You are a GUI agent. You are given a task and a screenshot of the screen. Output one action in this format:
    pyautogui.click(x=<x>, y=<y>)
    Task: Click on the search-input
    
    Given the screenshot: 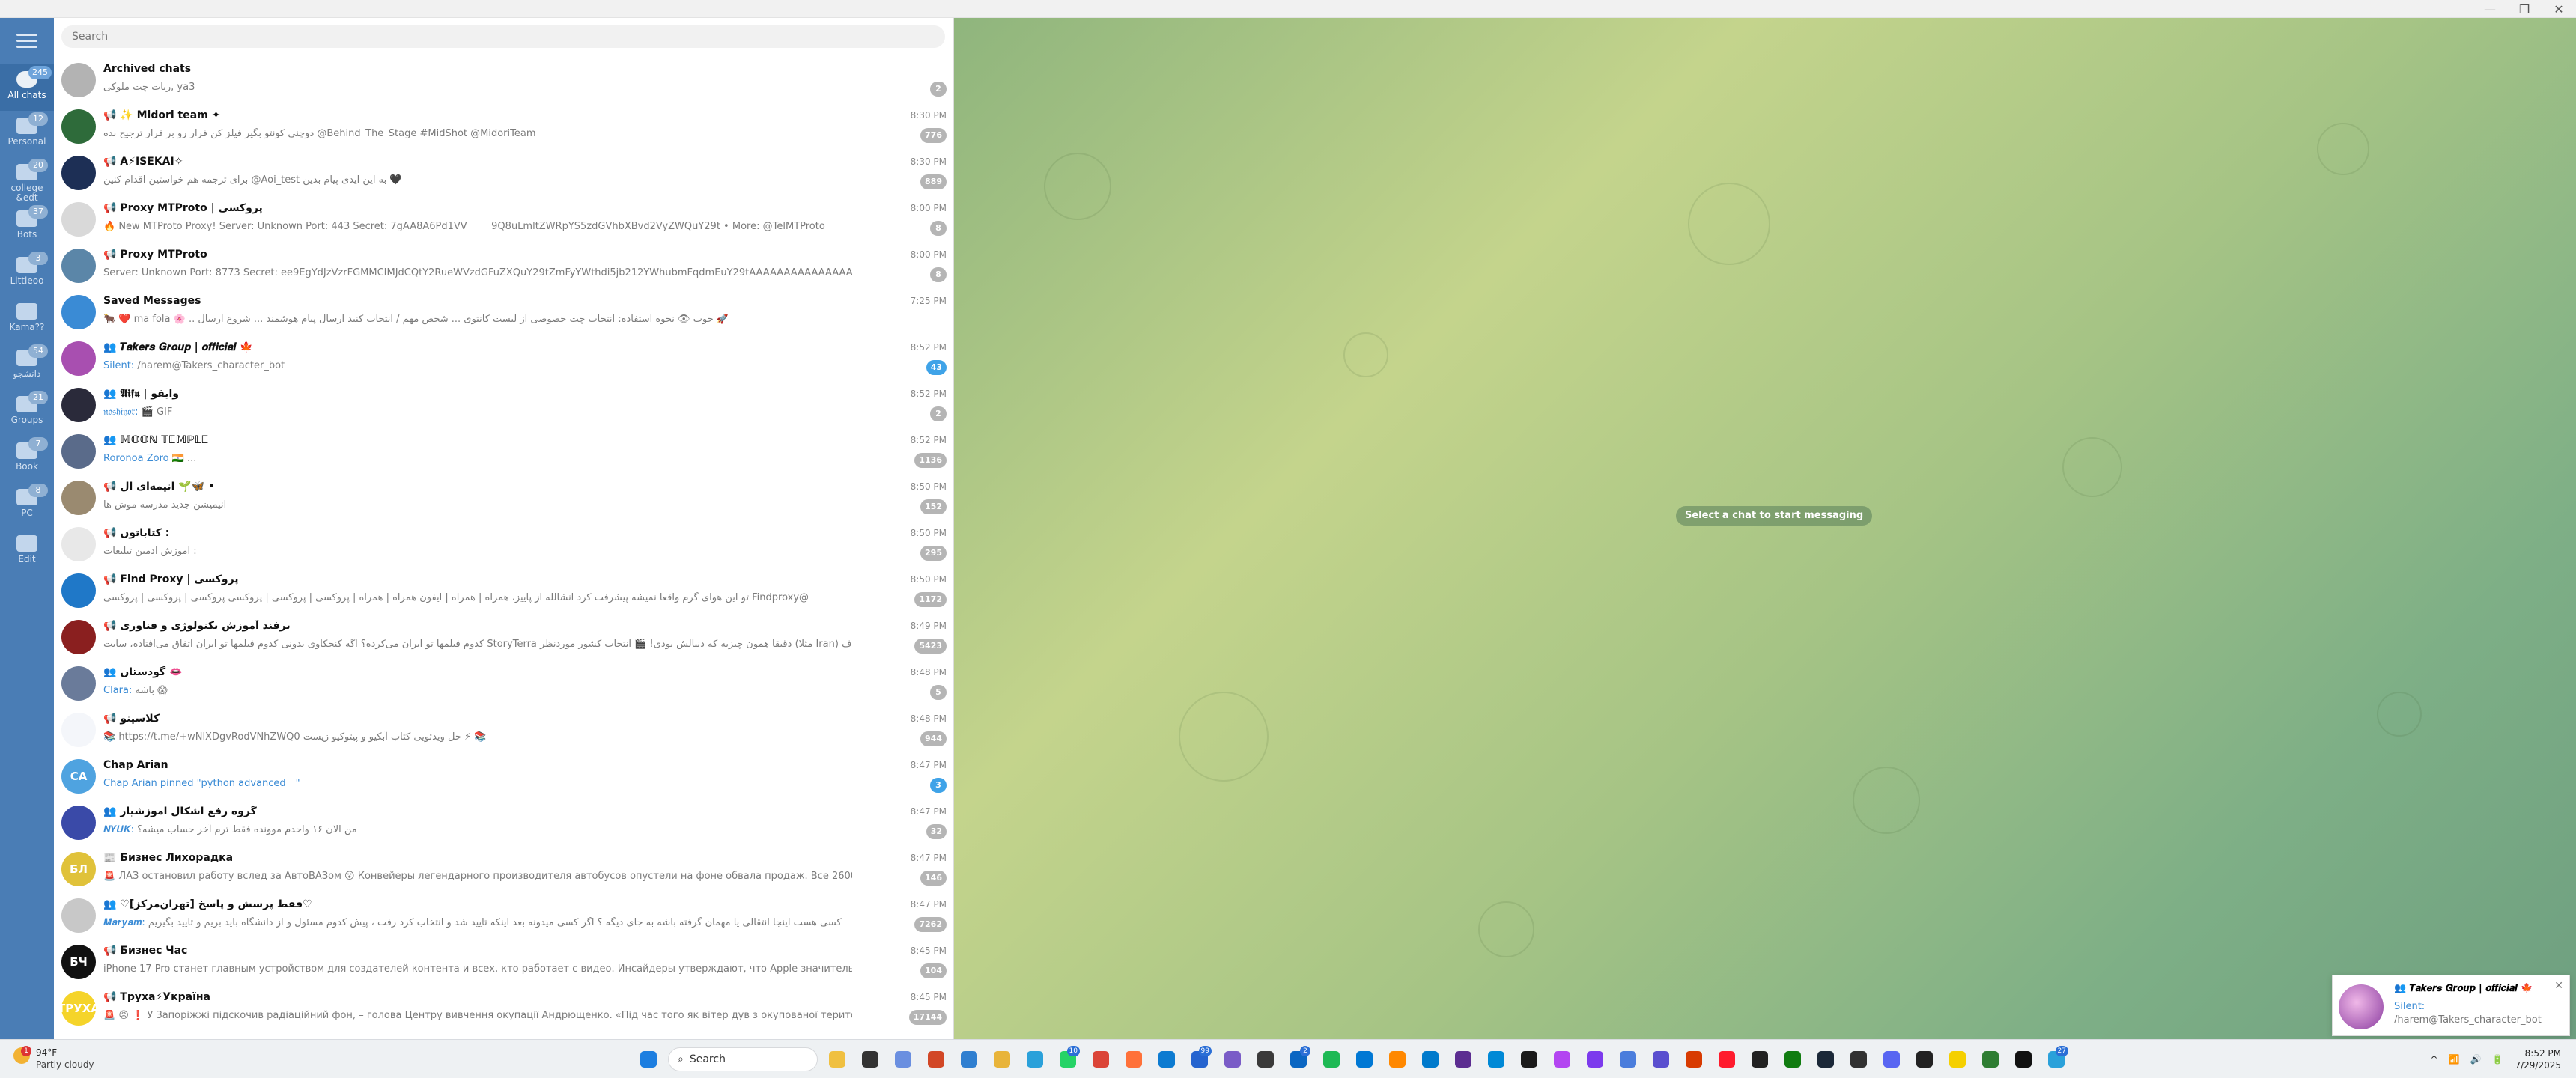 What is the action you would take?
    pyautogui.click(x=503, y=36)
    